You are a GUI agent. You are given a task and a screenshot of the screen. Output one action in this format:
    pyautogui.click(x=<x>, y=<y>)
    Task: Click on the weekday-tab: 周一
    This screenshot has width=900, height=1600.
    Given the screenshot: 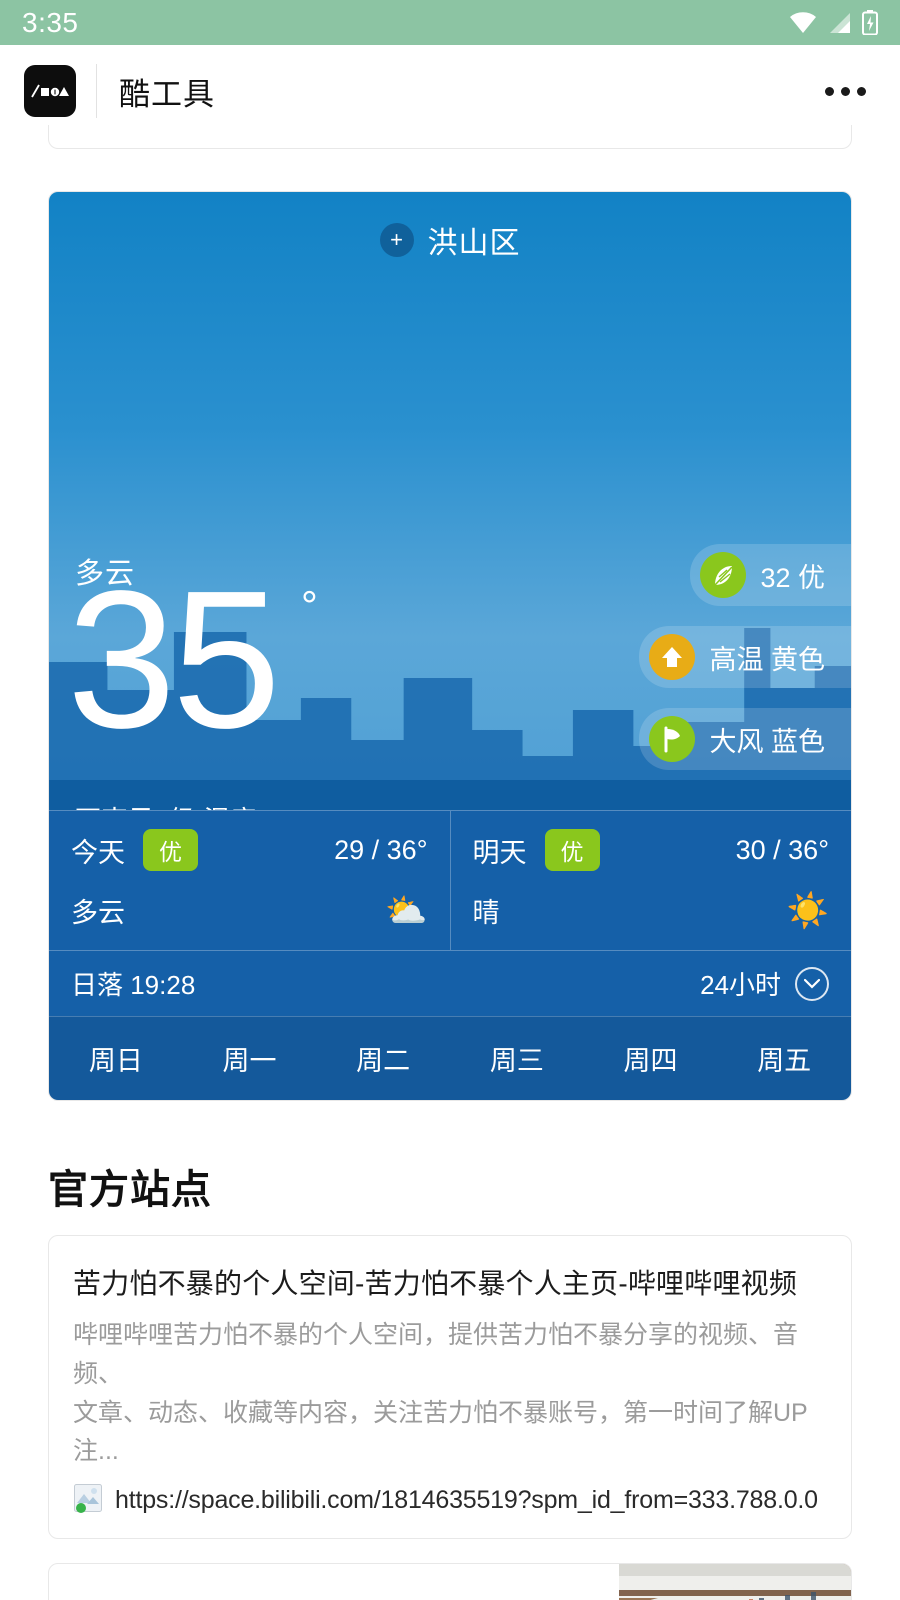 What is the action you would take?
    pyautogui.click(x=250, y=1058)
    